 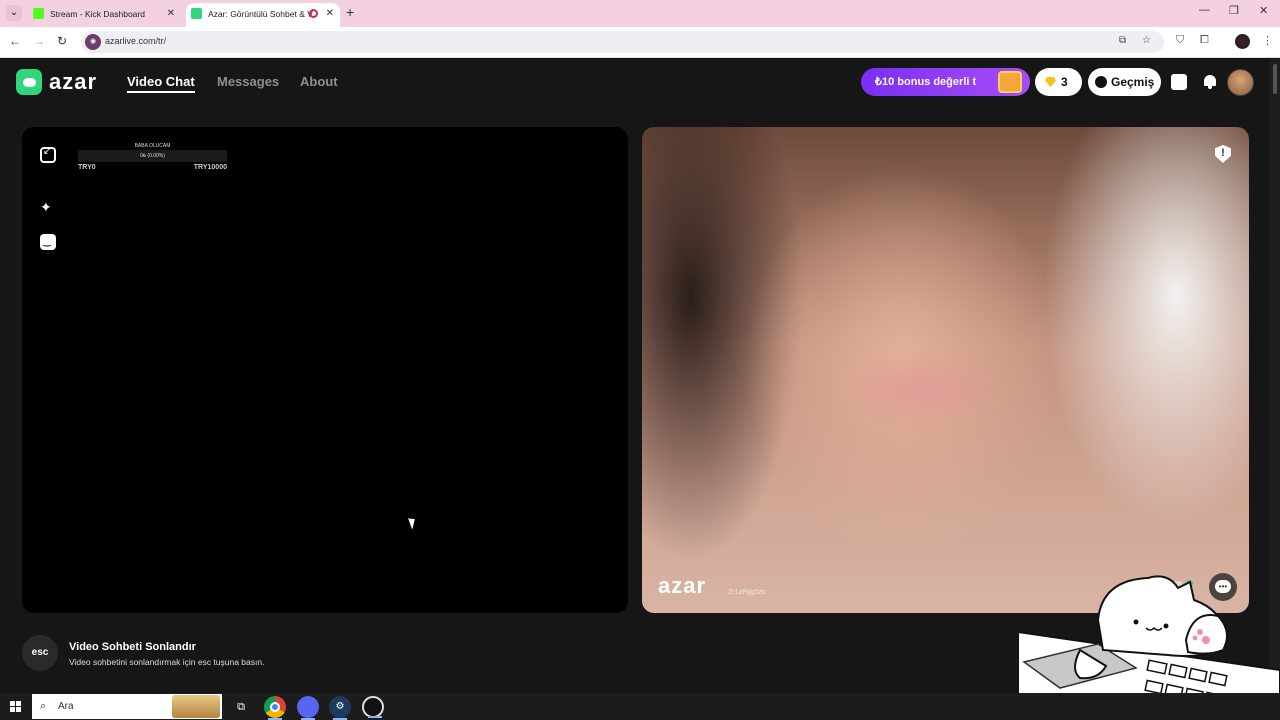 What do you see at coordinates (66, 706) in the screenshot?
I see `search-placeholder: Ara` at bounding box center [66, 706].